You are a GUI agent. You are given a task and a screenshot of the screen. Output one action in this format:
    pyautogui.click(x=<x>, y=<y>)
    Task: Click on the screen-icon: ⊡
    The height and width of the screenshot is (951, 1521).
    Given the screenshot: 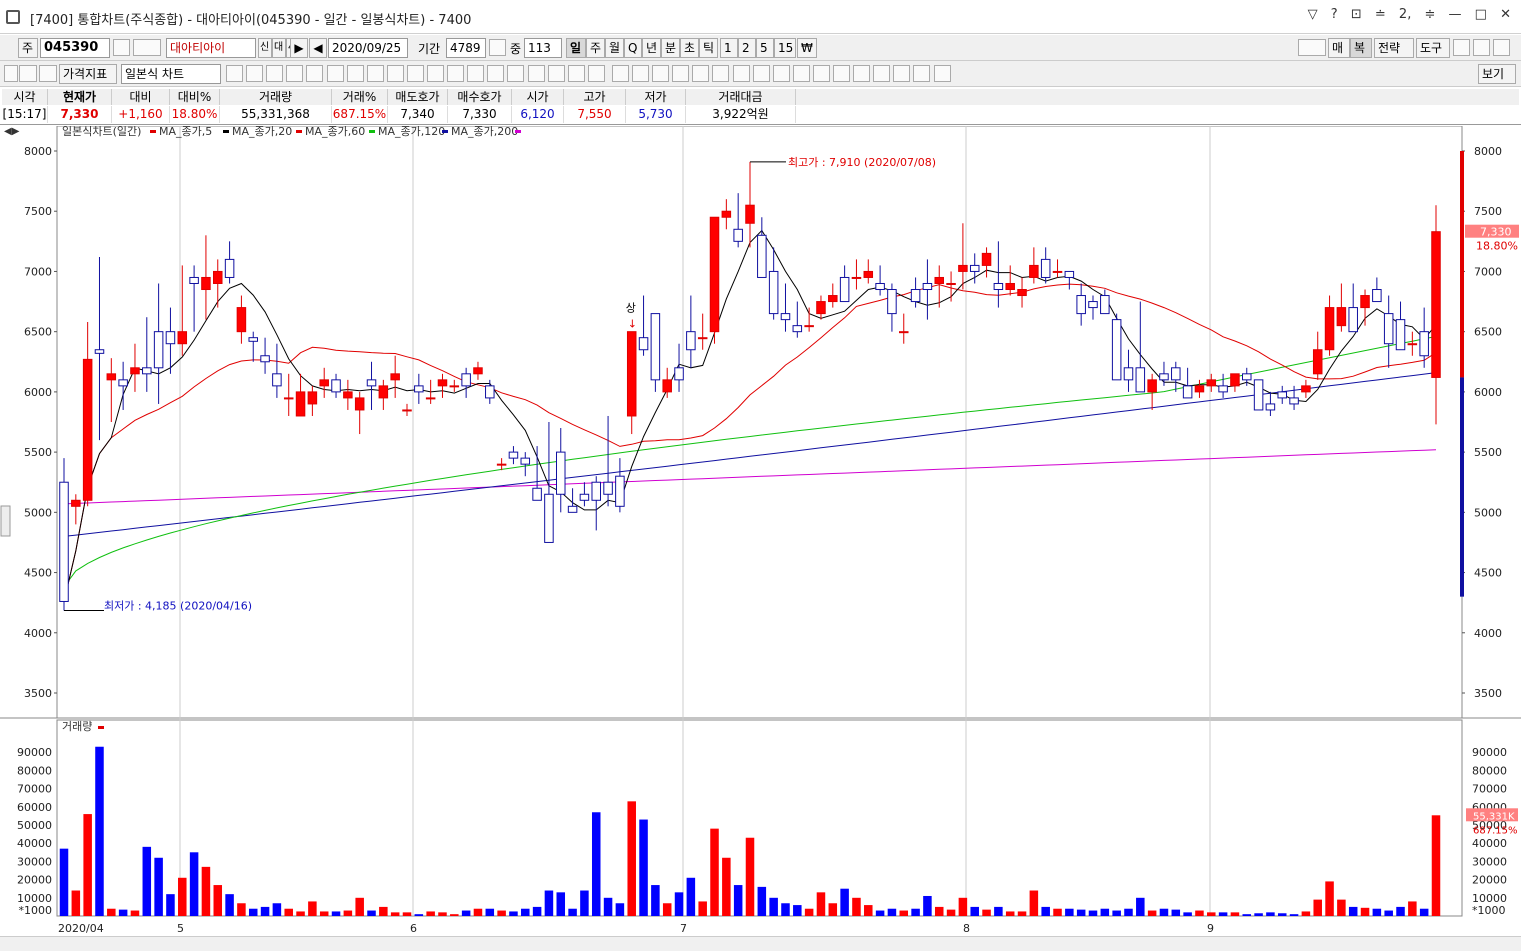 What is the action you would take?
    pyautogui.click(x=1356, y=14)
    